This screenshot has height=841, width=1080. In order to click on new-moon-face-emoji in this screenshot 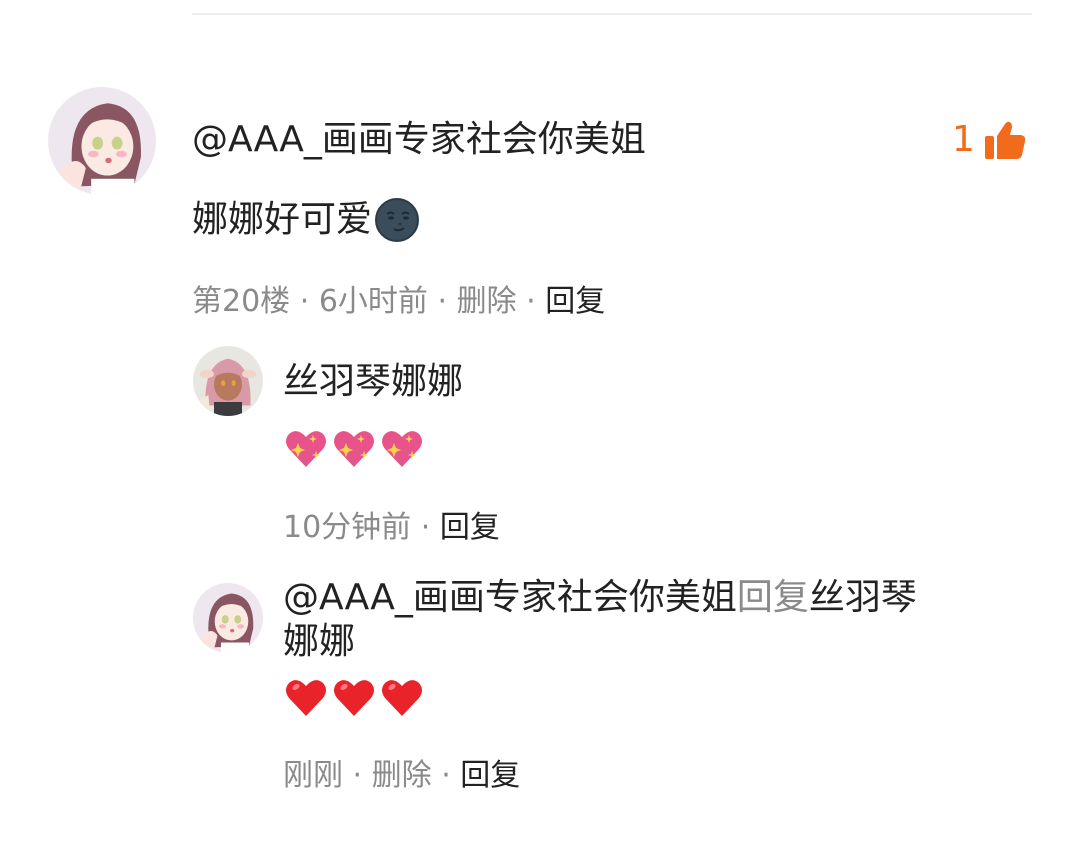, I will do `click(397, 220)`.